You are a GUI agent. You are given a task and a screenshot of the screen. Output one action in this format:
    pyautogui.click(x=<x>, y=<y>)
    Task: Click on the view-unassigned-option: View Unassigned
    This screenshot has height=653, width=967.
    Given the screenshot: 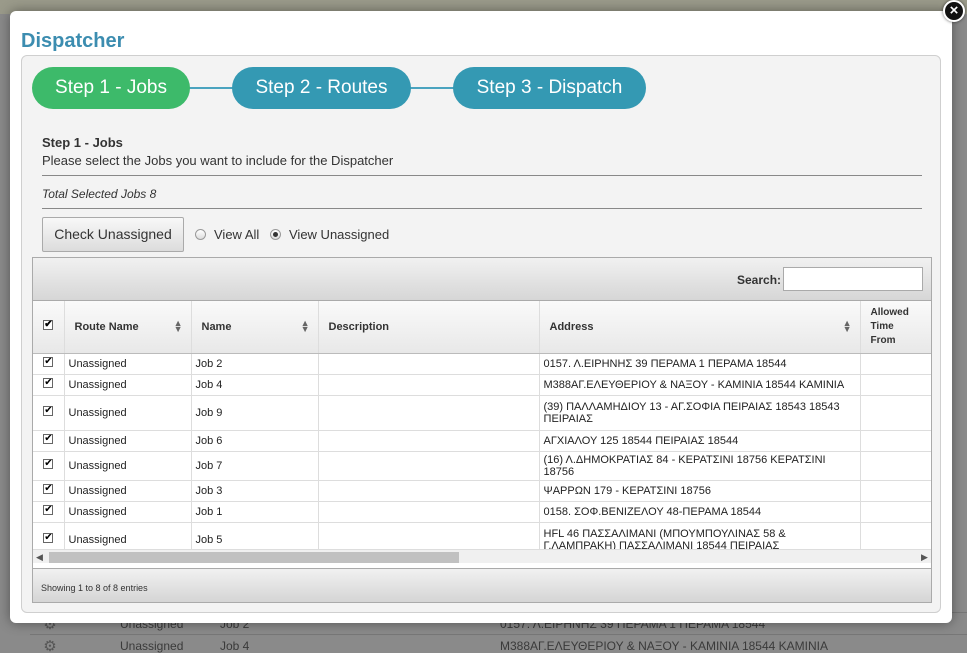 What is the action you would take?
    pyautogui.click(x=329, y=234)
    